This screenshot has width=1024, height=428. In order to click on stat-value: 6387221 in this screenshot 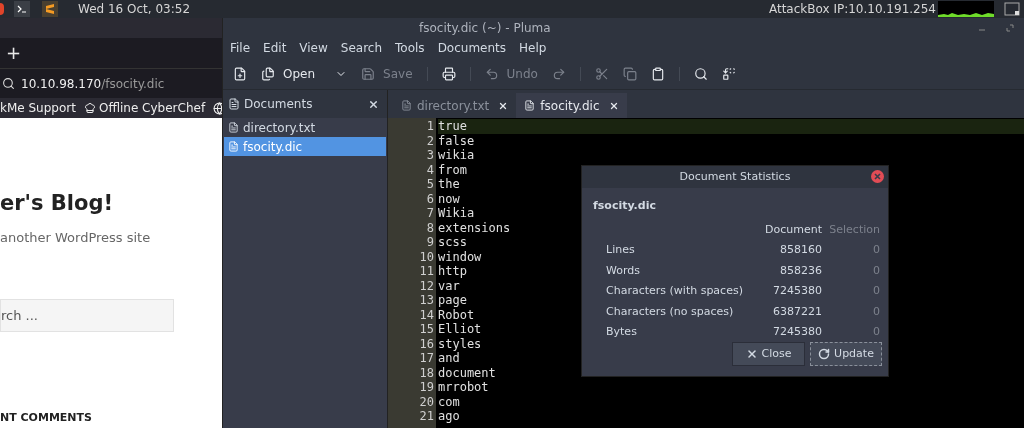, I will do `click(797, 311)`.